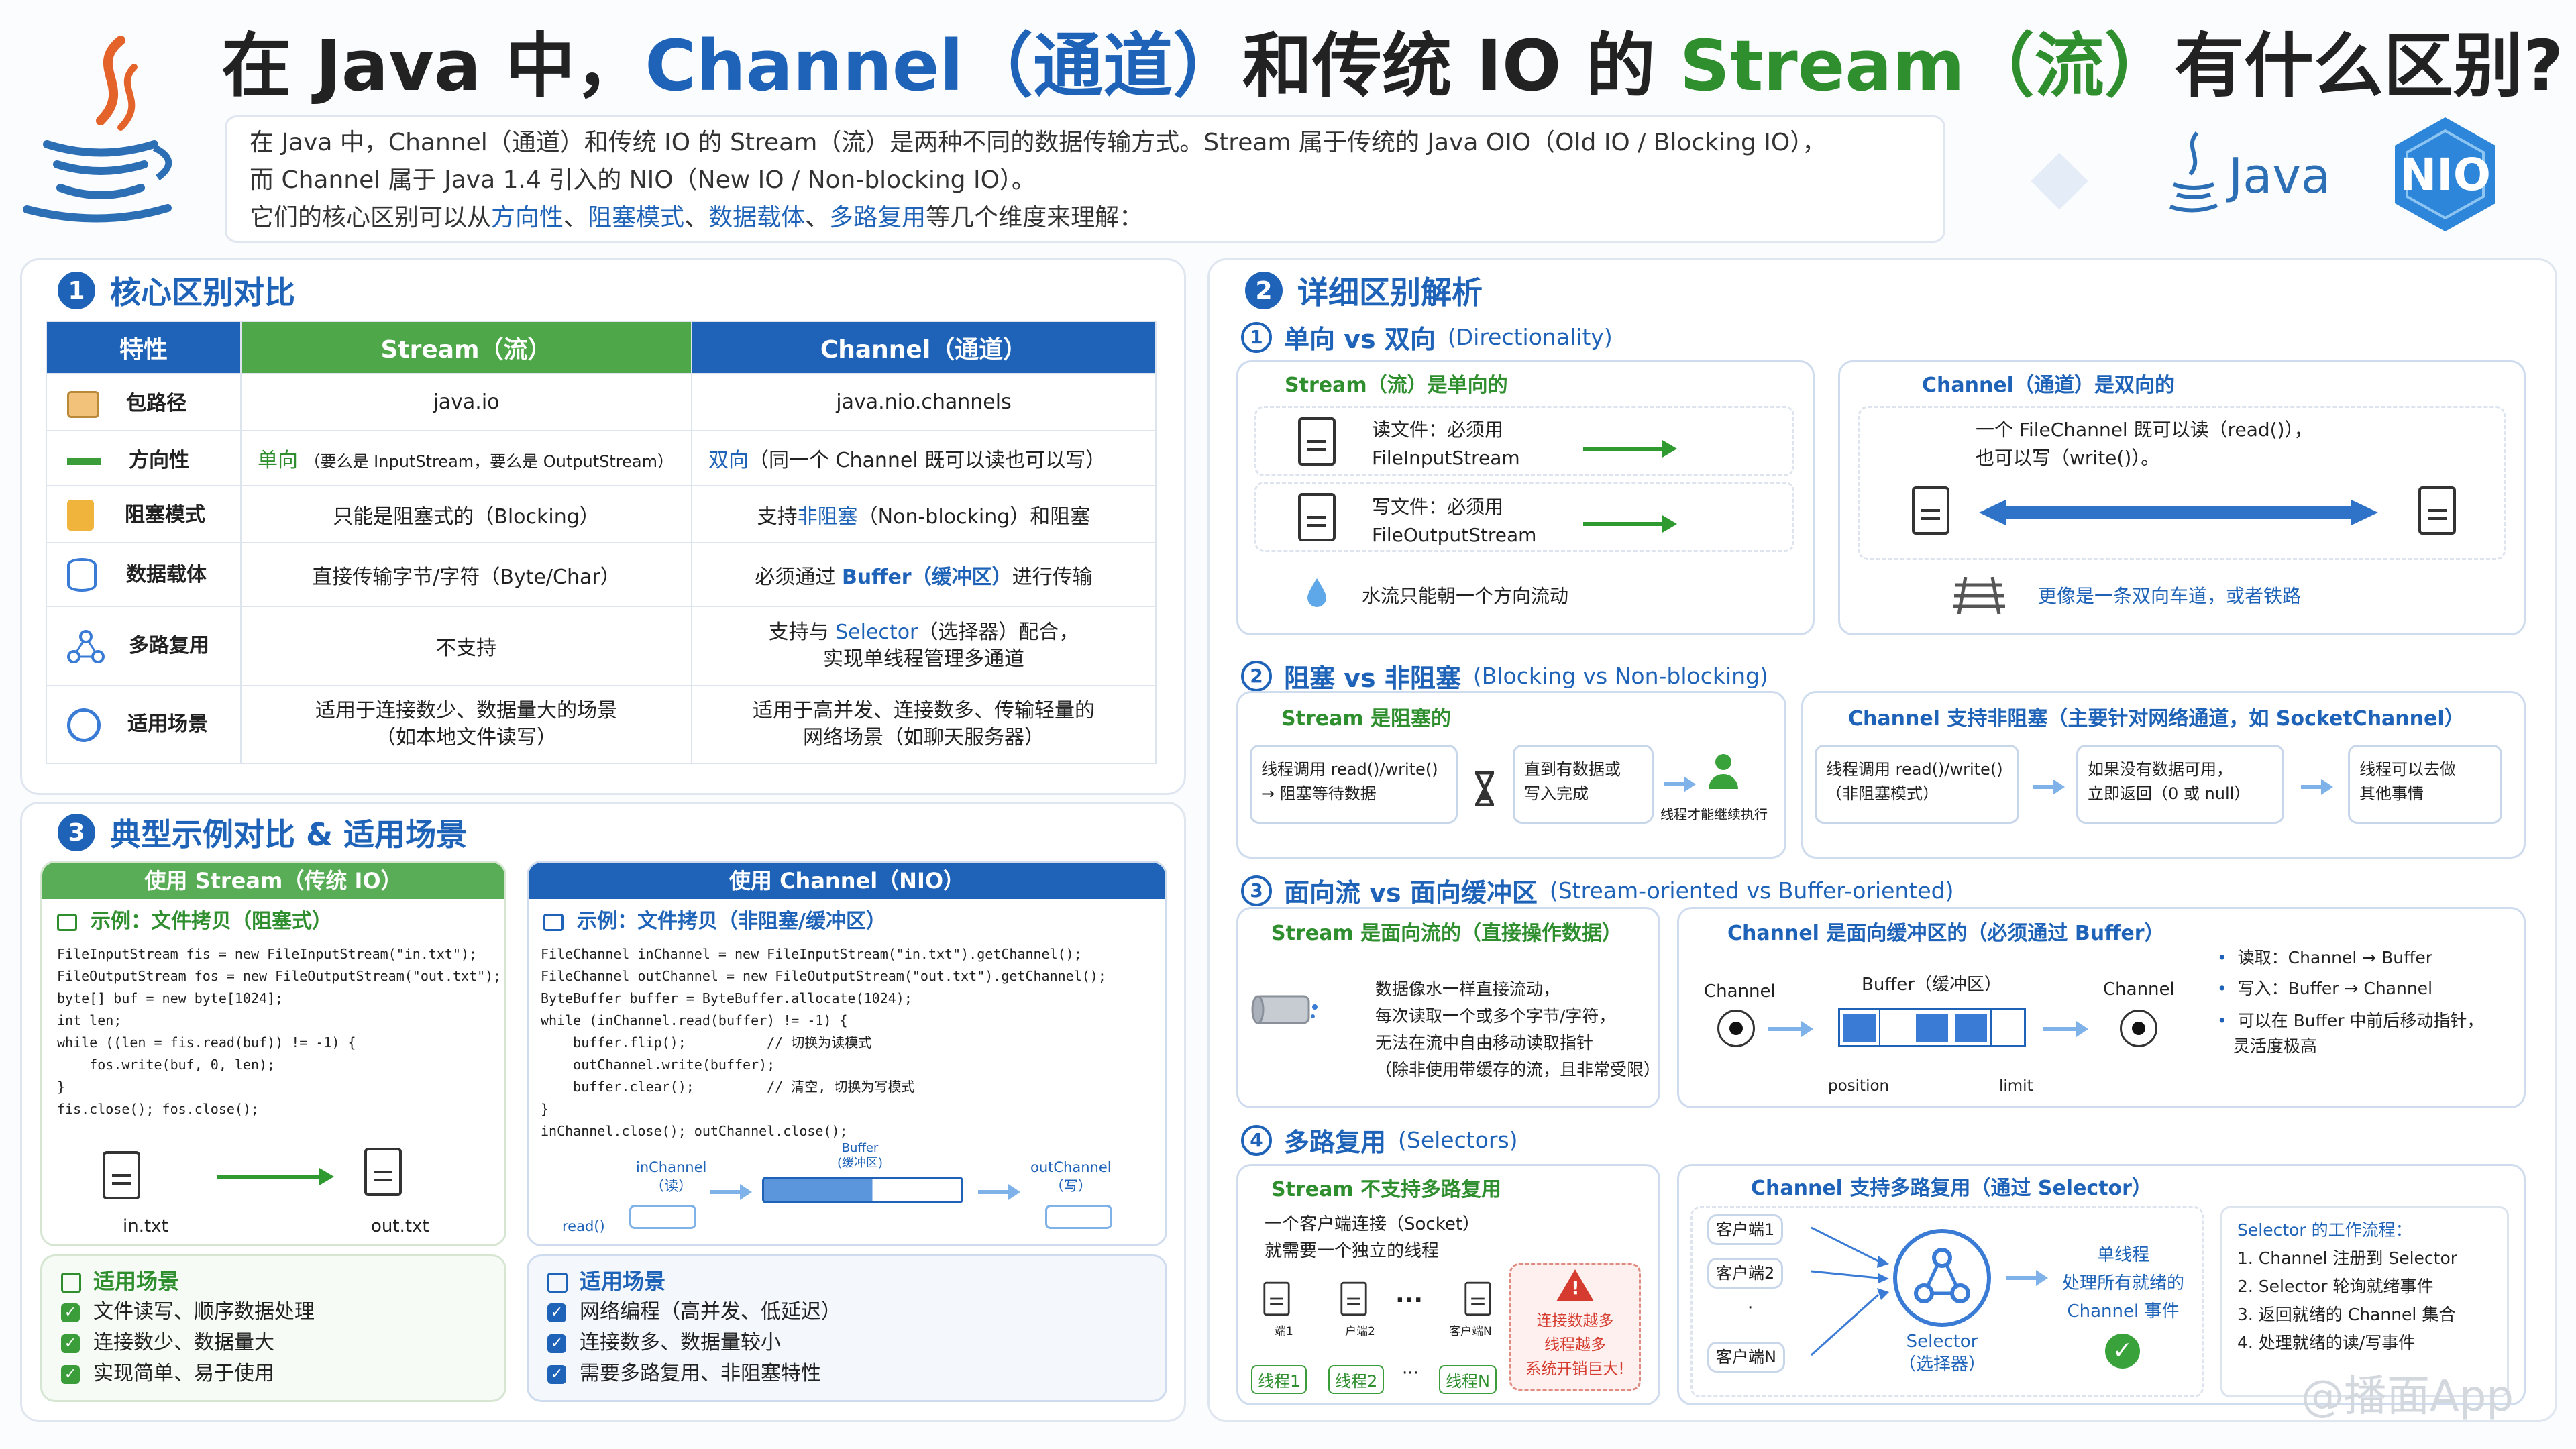 The image size is (2576, 1449). I want to click on outchannel-label: outChannel （写）, so click(1071, 1176).